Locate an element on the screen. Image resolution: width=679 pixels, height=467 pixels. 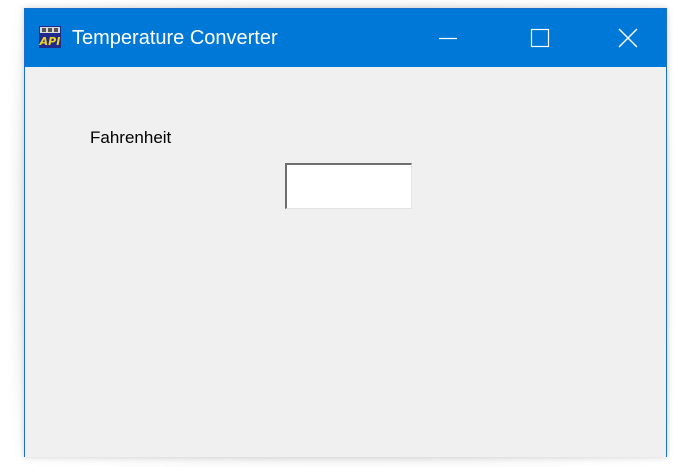
maximize-icon is located at coordinates (540, 38).